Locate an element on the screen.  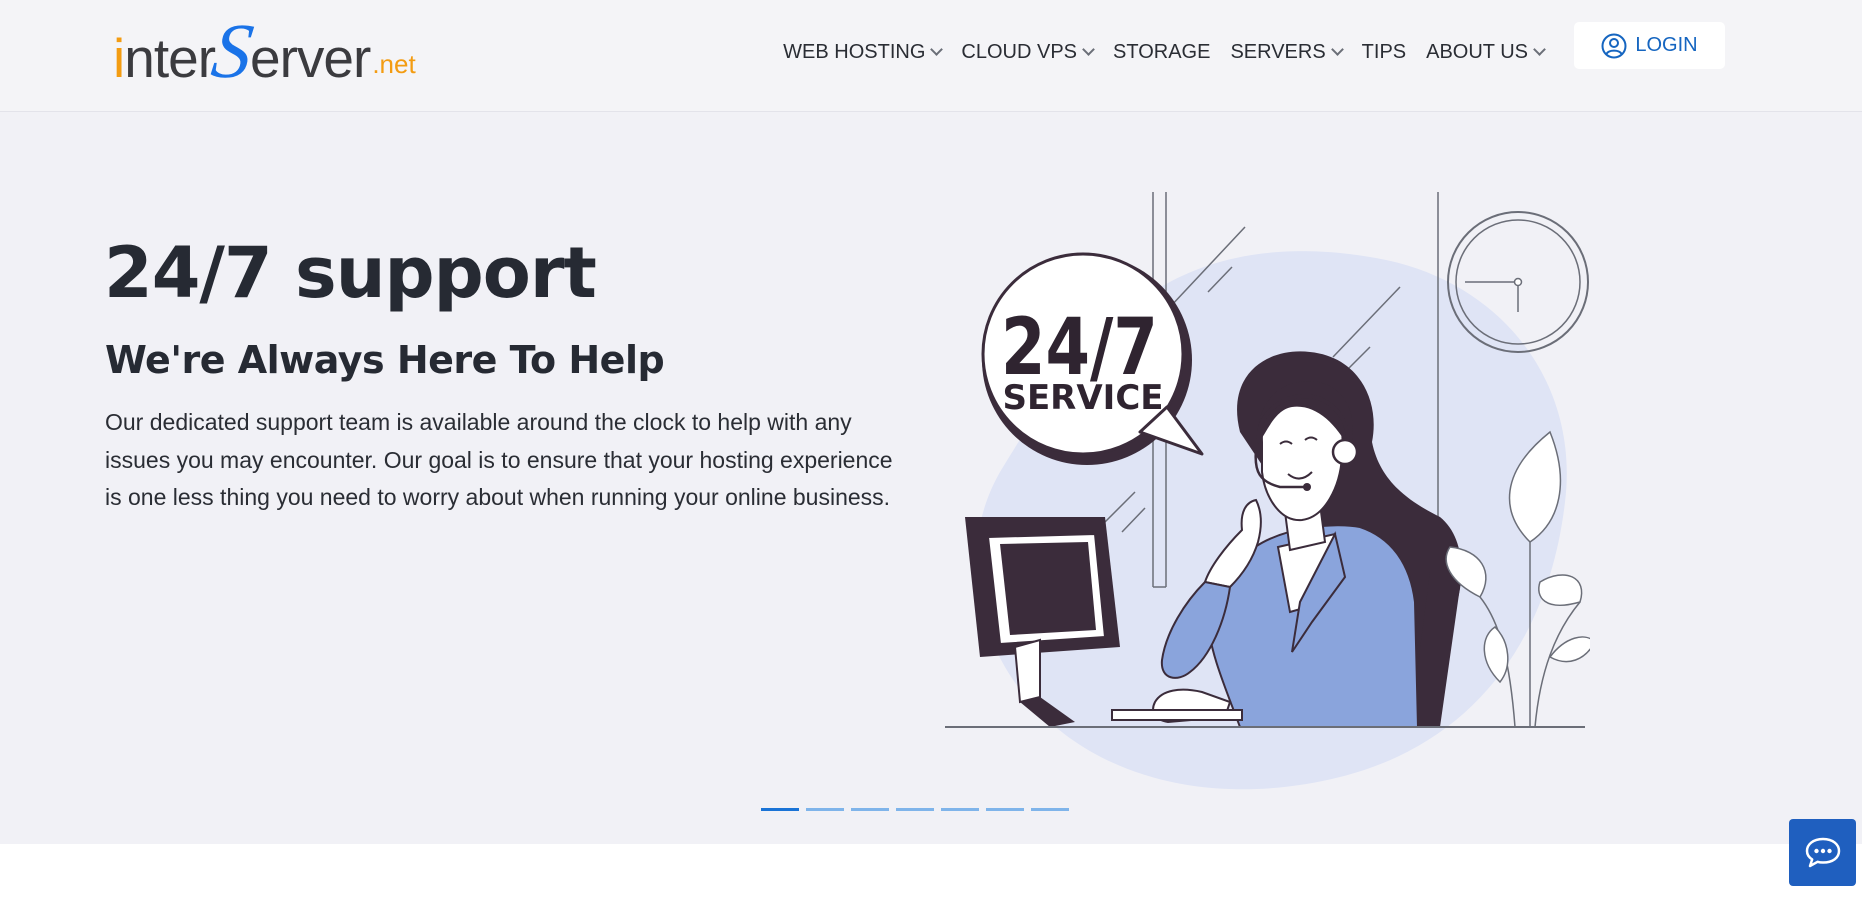
carousel-indicators is located at coordinates (915, 809).